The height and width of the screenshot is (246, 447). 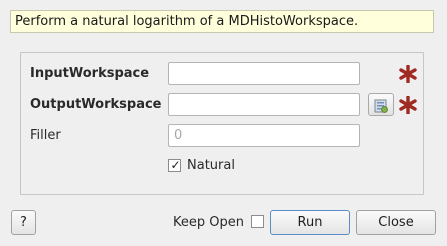 I want to click on natural-checkbox: ✓, so click(x=174, y=164).